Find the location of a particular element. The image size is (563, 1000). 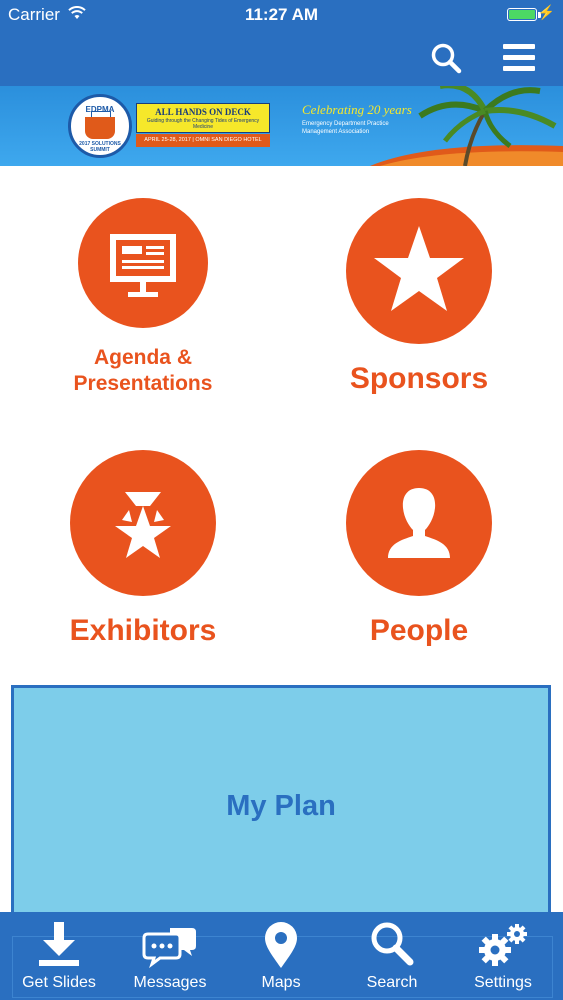

person-icon is located at coordinates (419, 523).